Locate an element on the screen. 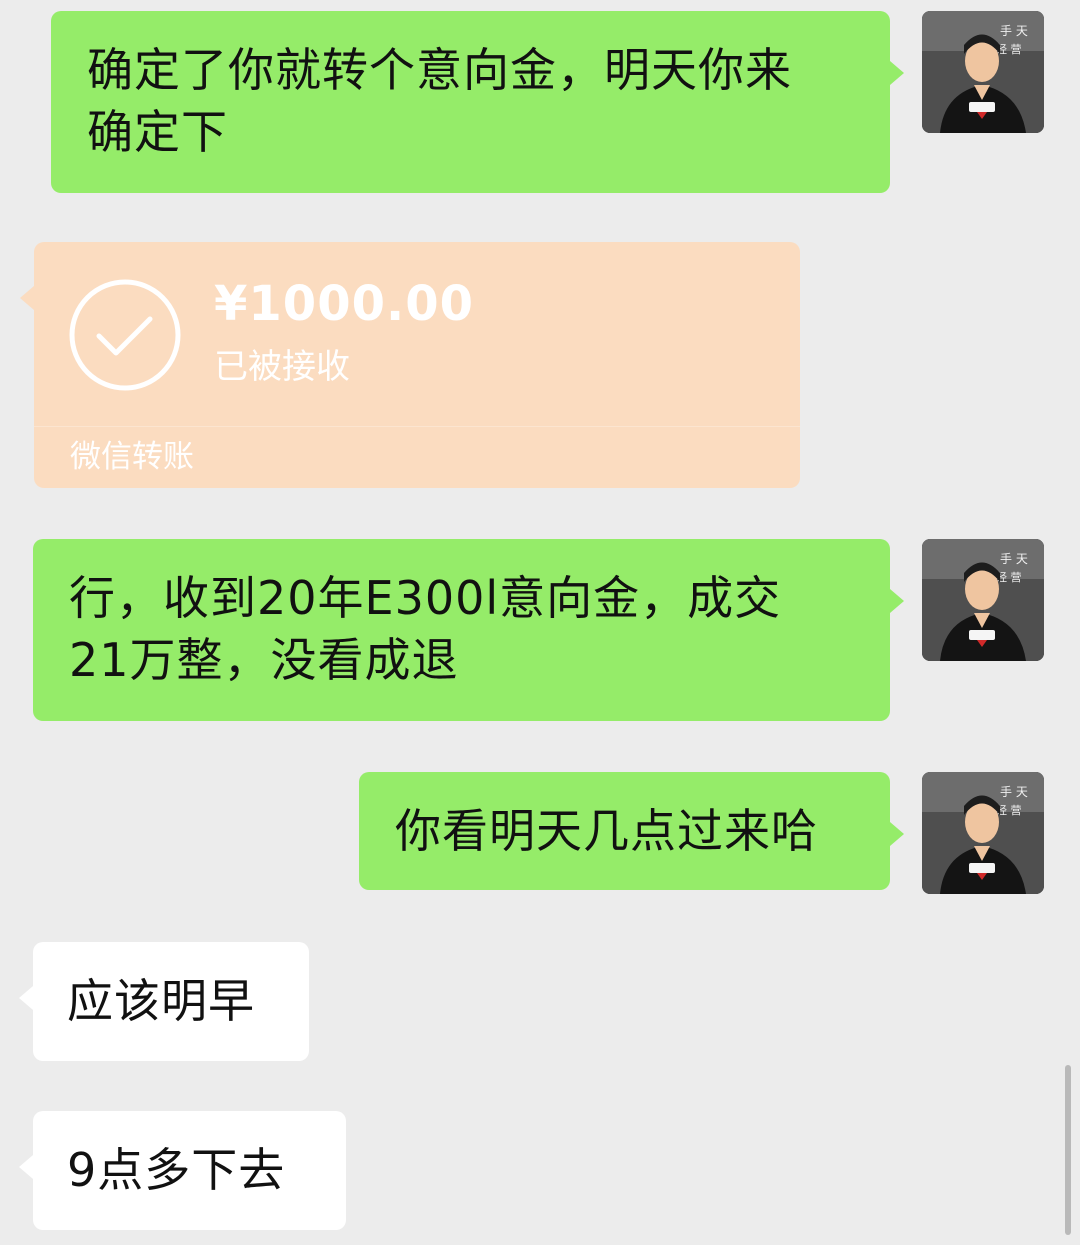  message-line: 应该明早 is located at coordinates (161, 1001).